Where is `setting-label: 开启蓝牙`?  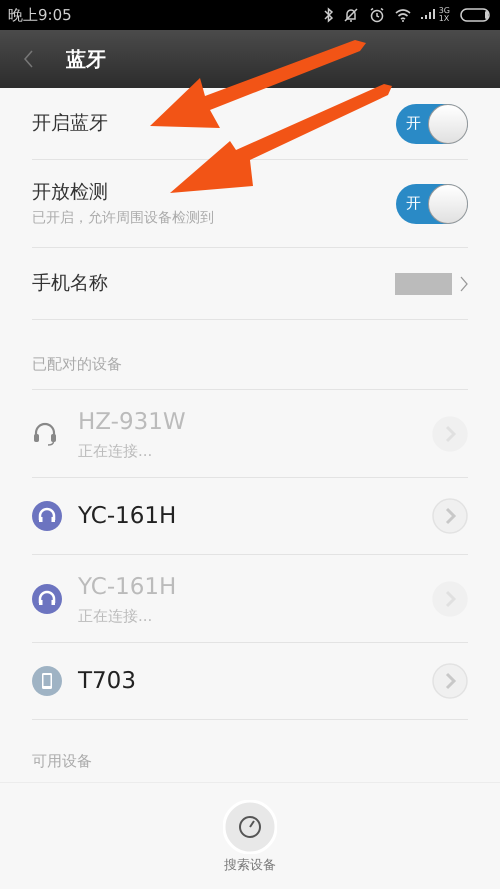
setting-label: 开启蓝牙 is located at coordinates (70, 123).